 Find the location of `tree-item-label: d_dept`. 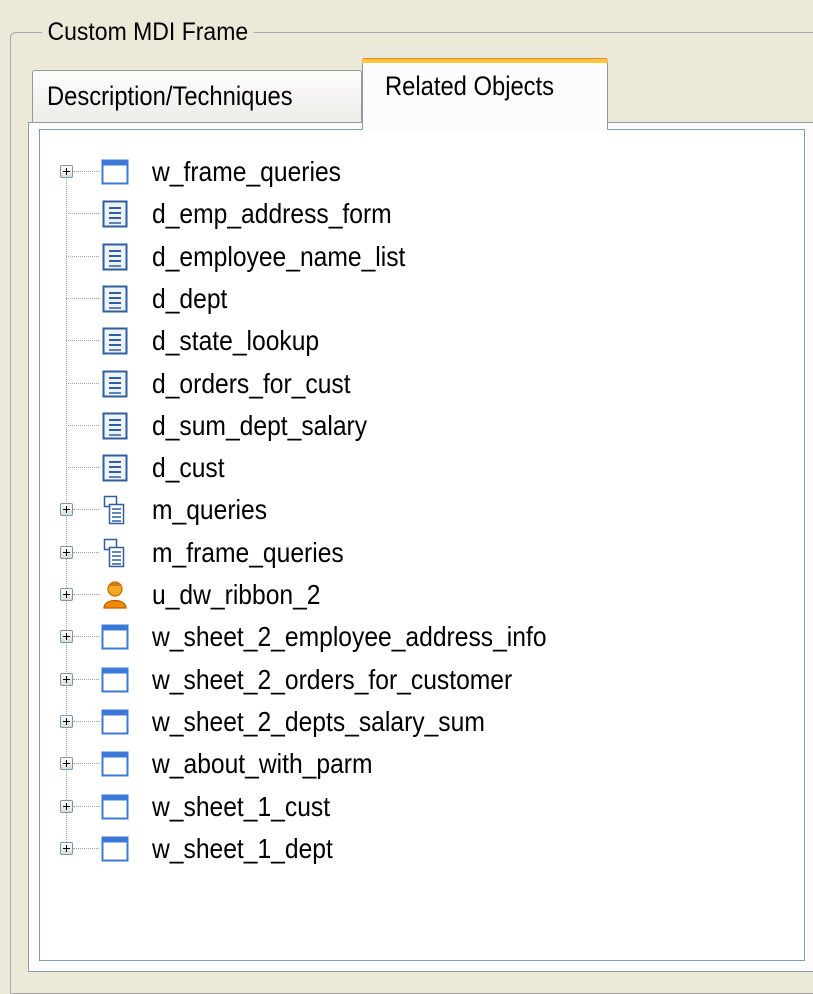

tree-item-label: d_dept is located at coordinates (190, 298).